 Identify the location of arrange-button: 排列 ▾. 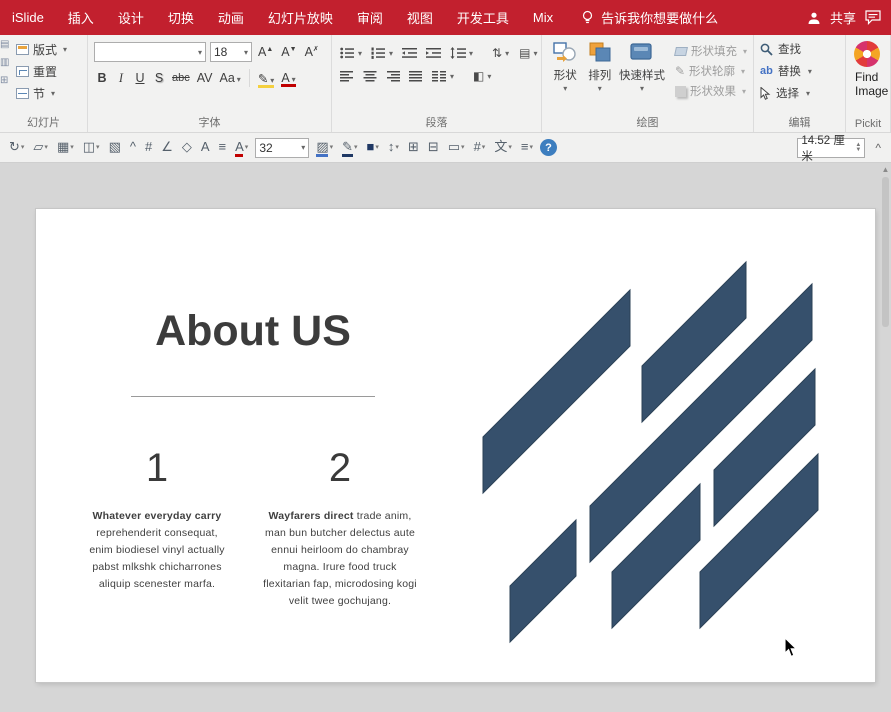
(599, 78).